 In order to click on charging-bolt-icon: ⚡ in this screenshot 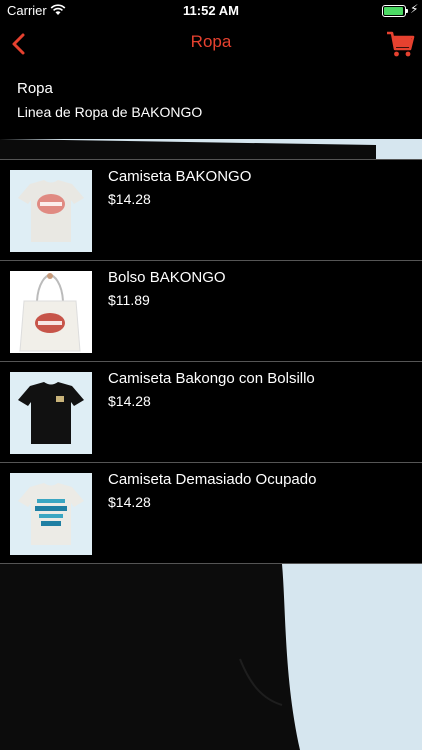, I will do `click(414, 9)`.